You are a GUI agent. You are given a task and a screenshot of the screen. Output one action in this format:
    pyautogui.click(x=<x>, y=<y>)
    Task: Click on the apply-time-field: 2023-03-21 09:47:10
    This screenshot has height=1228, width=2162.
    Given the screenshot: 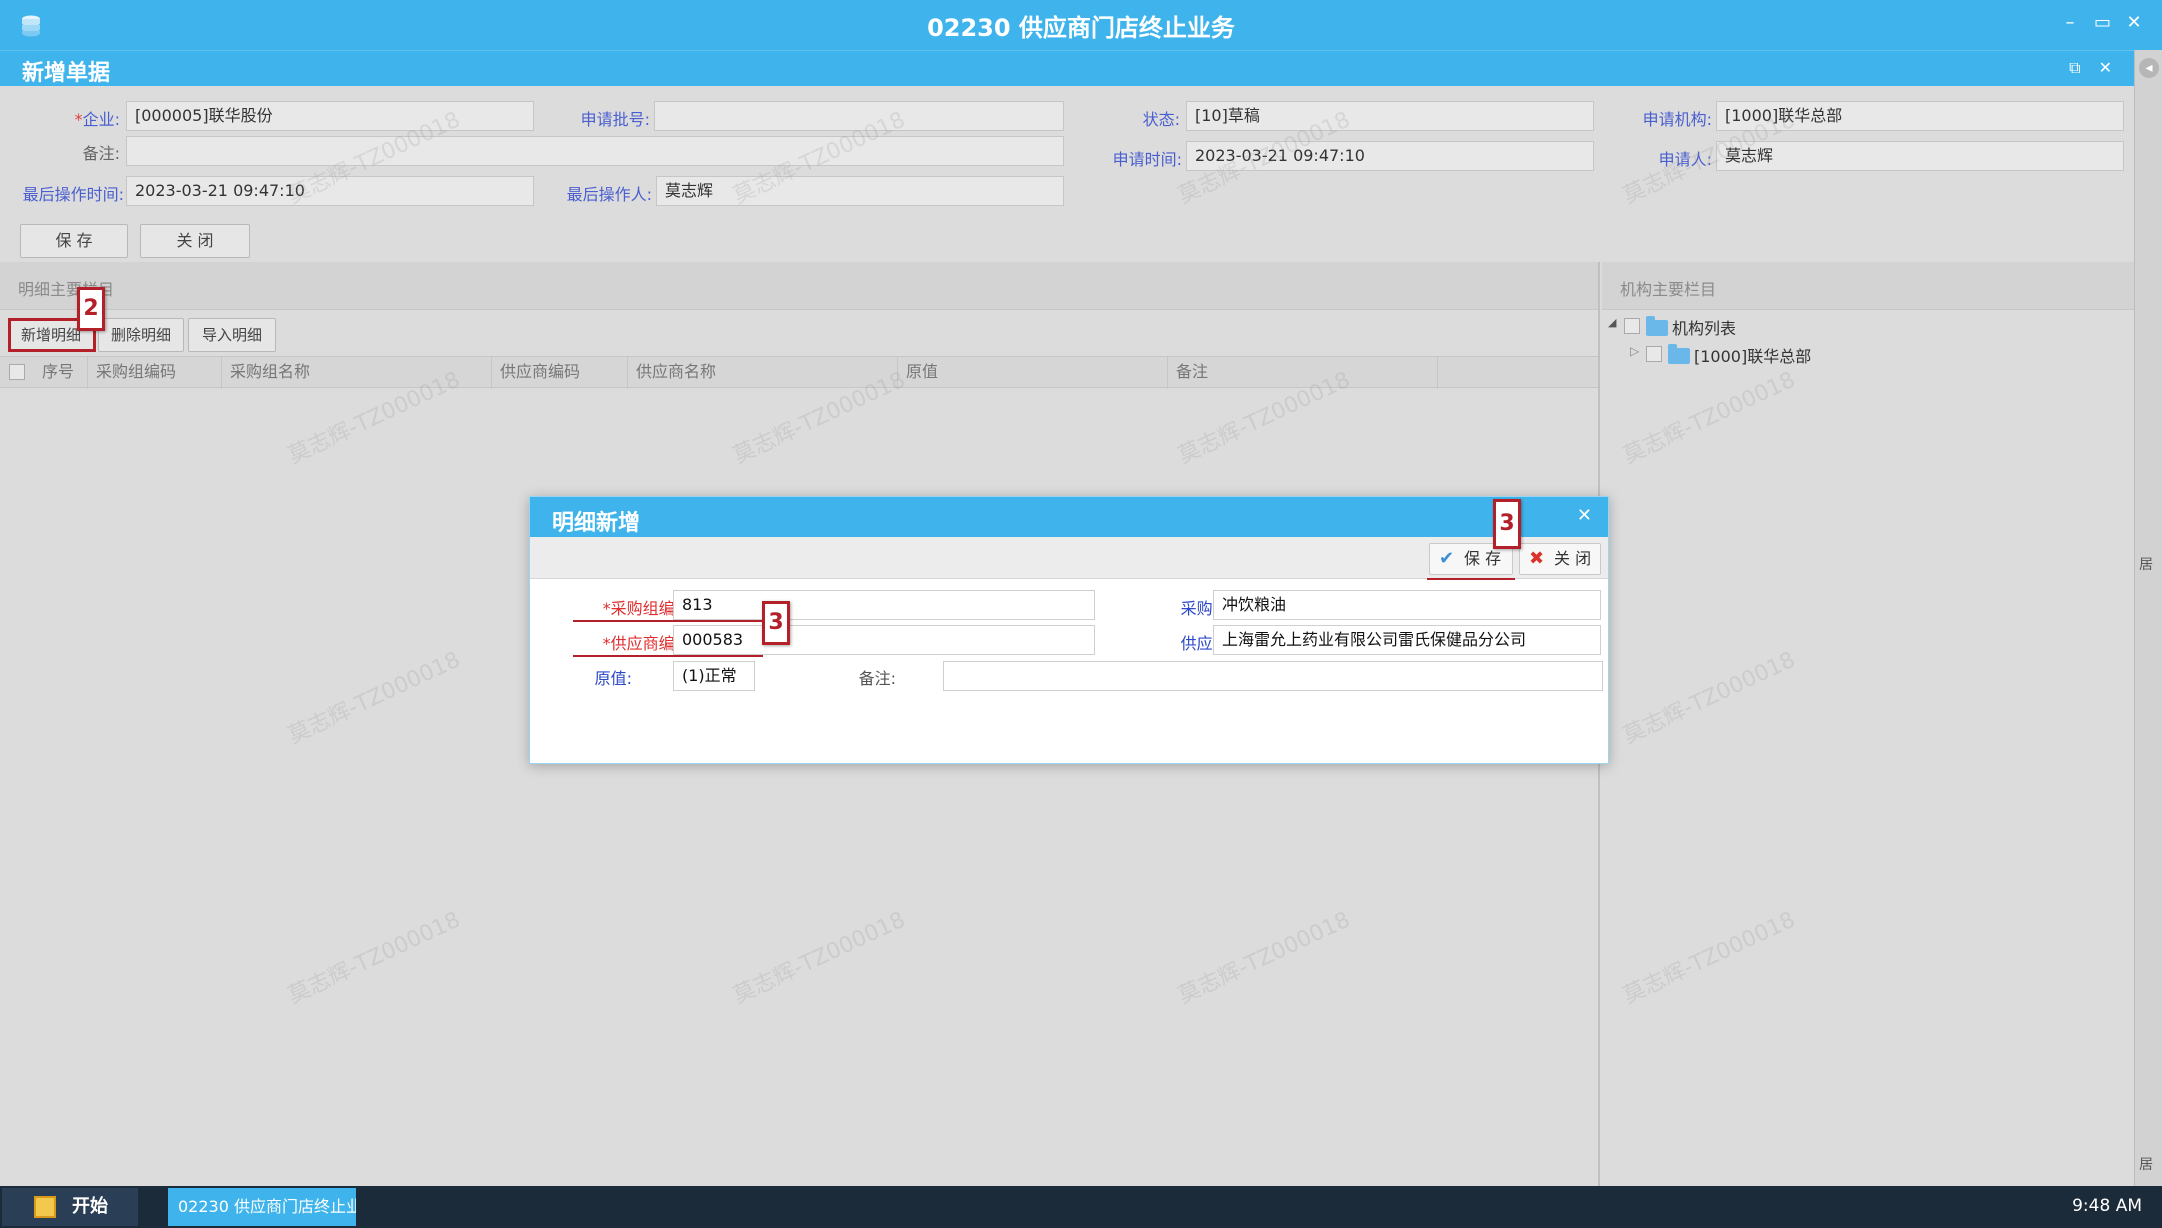 What is the action you would take?
    pyautogui.click(x=1390, y=156)
    